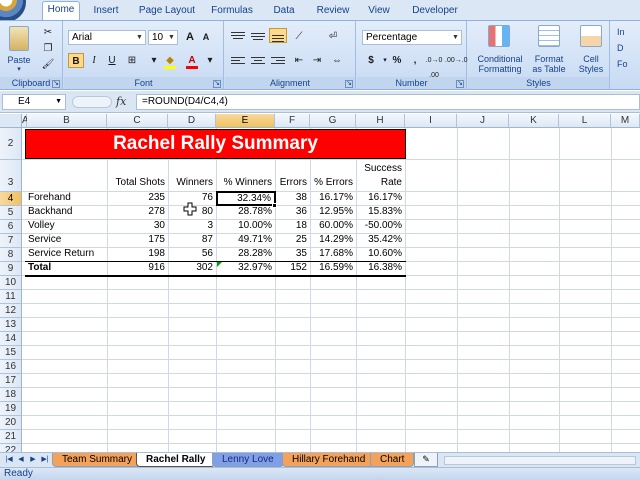 The width and height of the screenshot is (640, 480). I want to click on prev-sheet-icon: ◀, so click(21, 460).